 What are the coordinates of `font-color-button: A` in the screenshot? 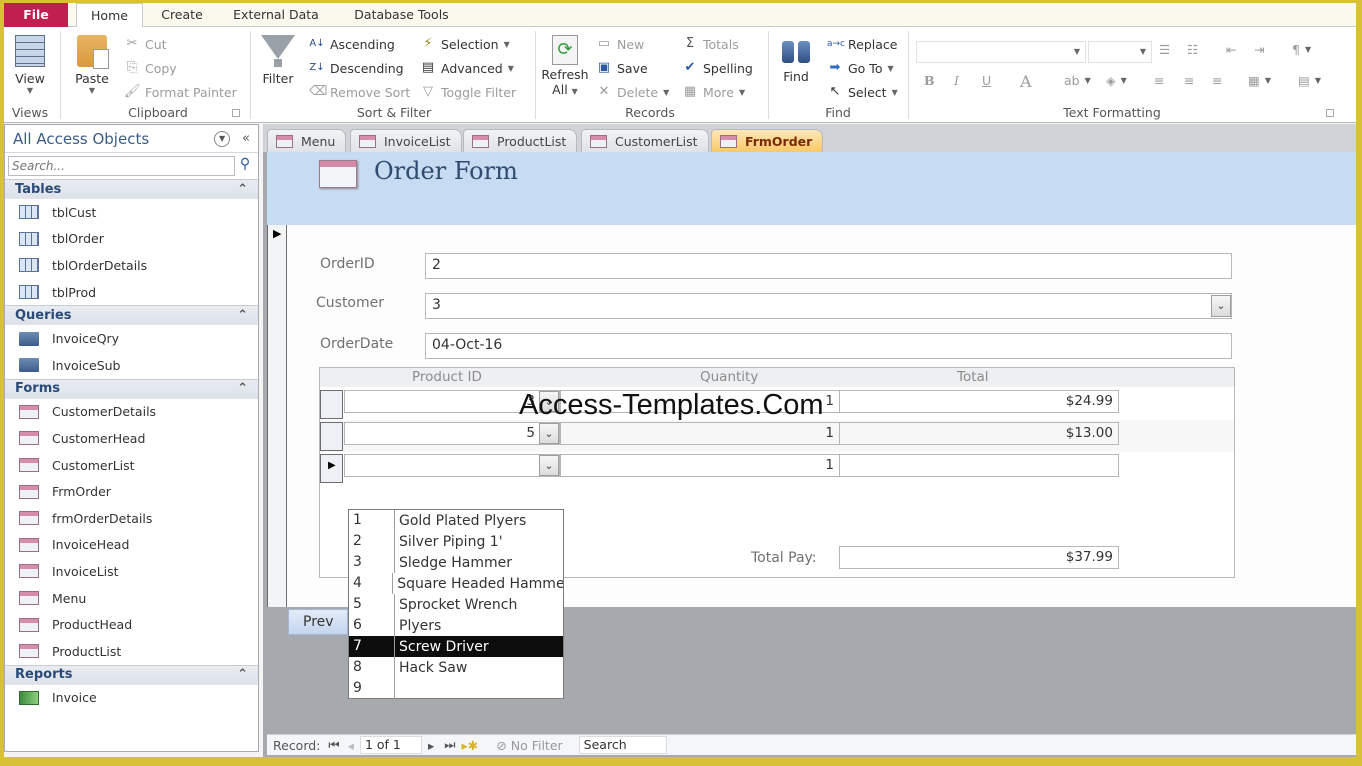 It's located at (1026, 81).